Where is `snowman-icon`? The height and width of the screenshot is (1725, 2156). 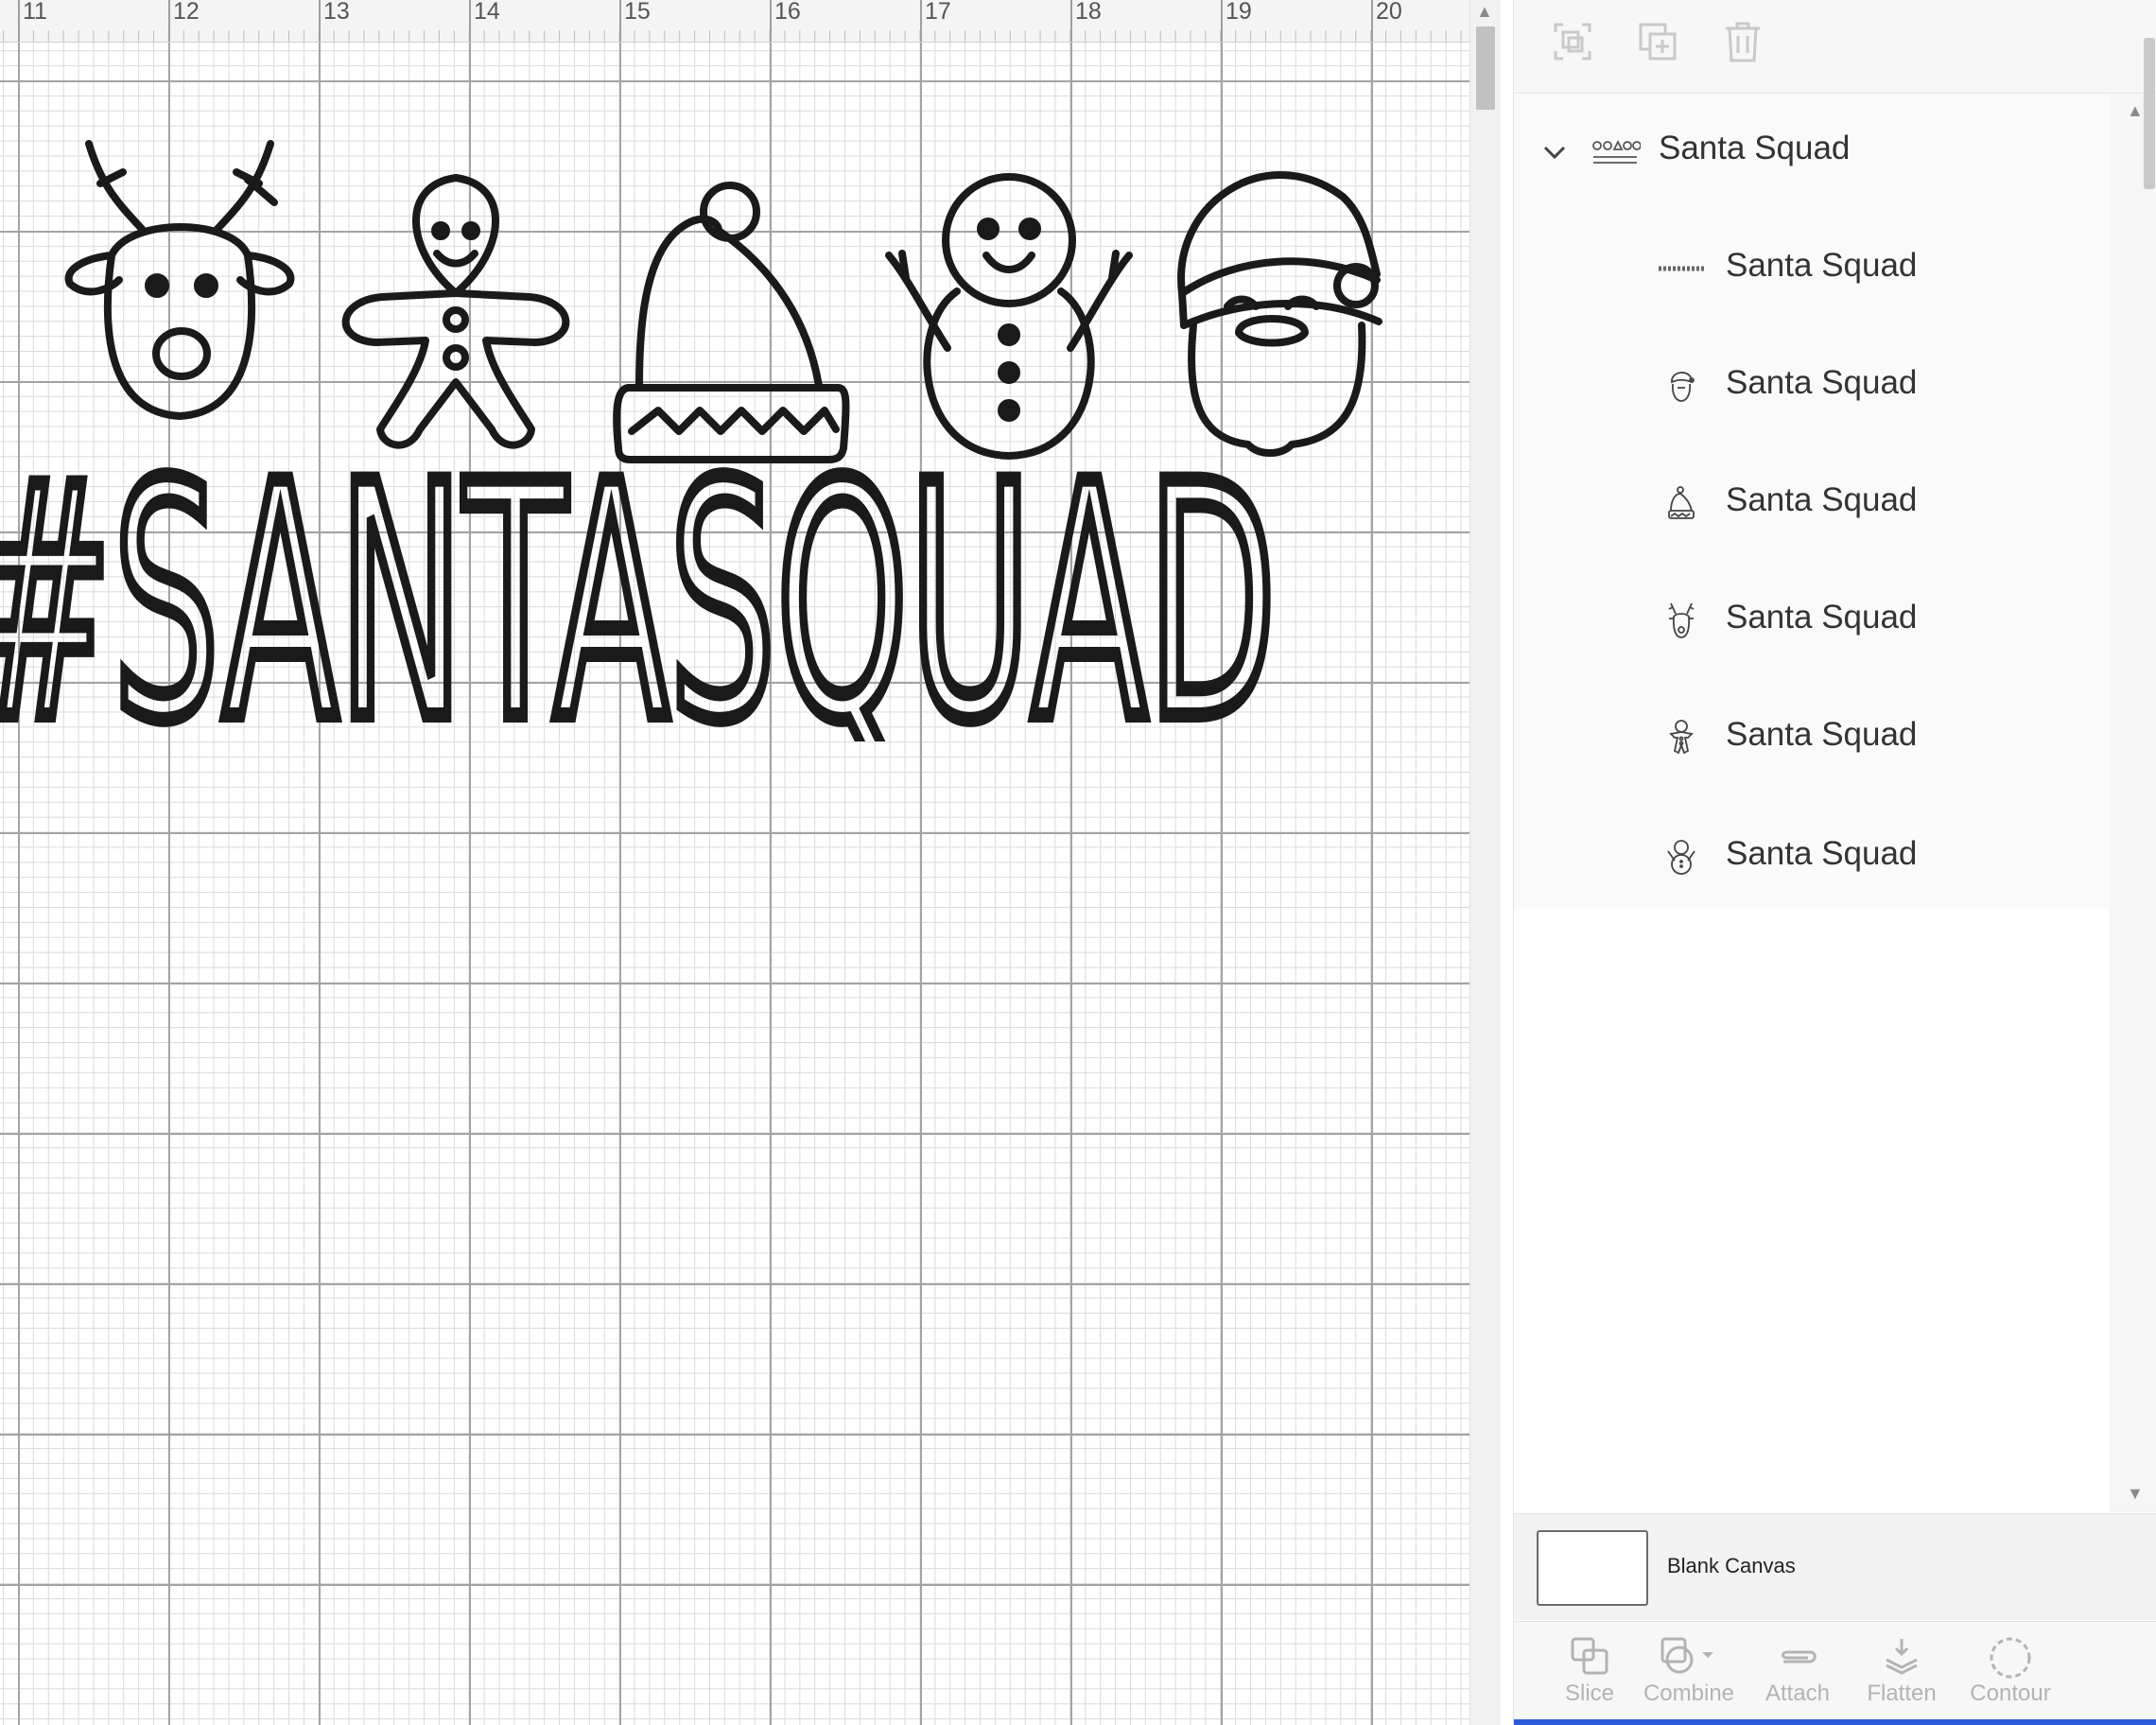 snowman-icon is located at coordinates (1009, 316).